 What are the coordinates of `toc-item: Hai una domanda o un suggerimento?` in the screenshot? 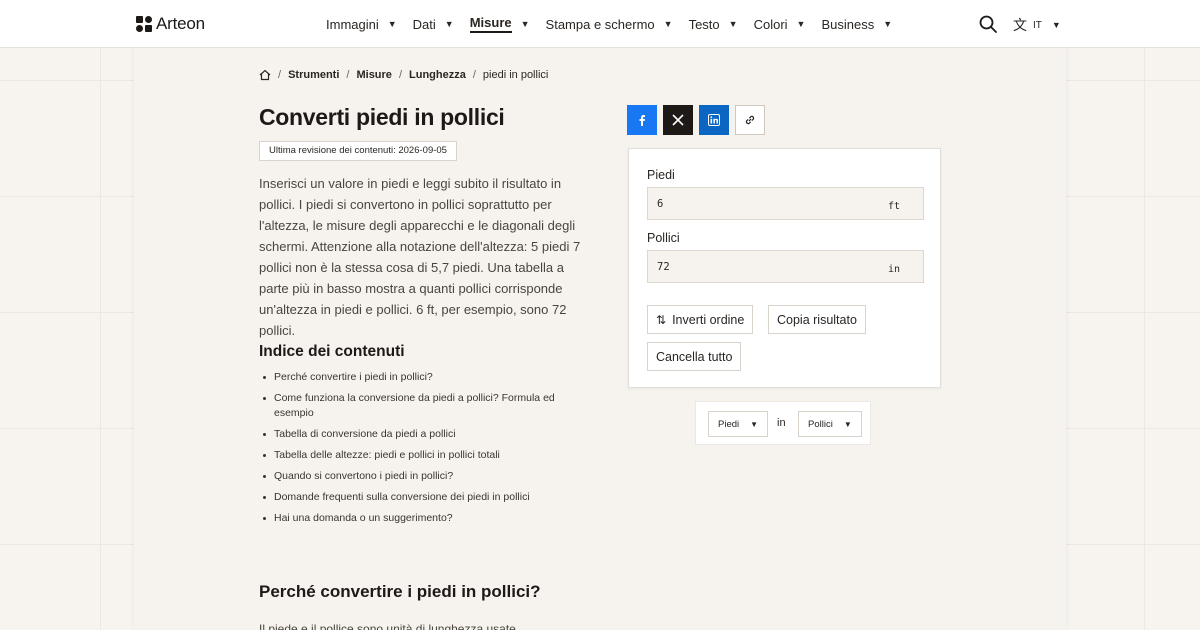 It's located at (414, 518).